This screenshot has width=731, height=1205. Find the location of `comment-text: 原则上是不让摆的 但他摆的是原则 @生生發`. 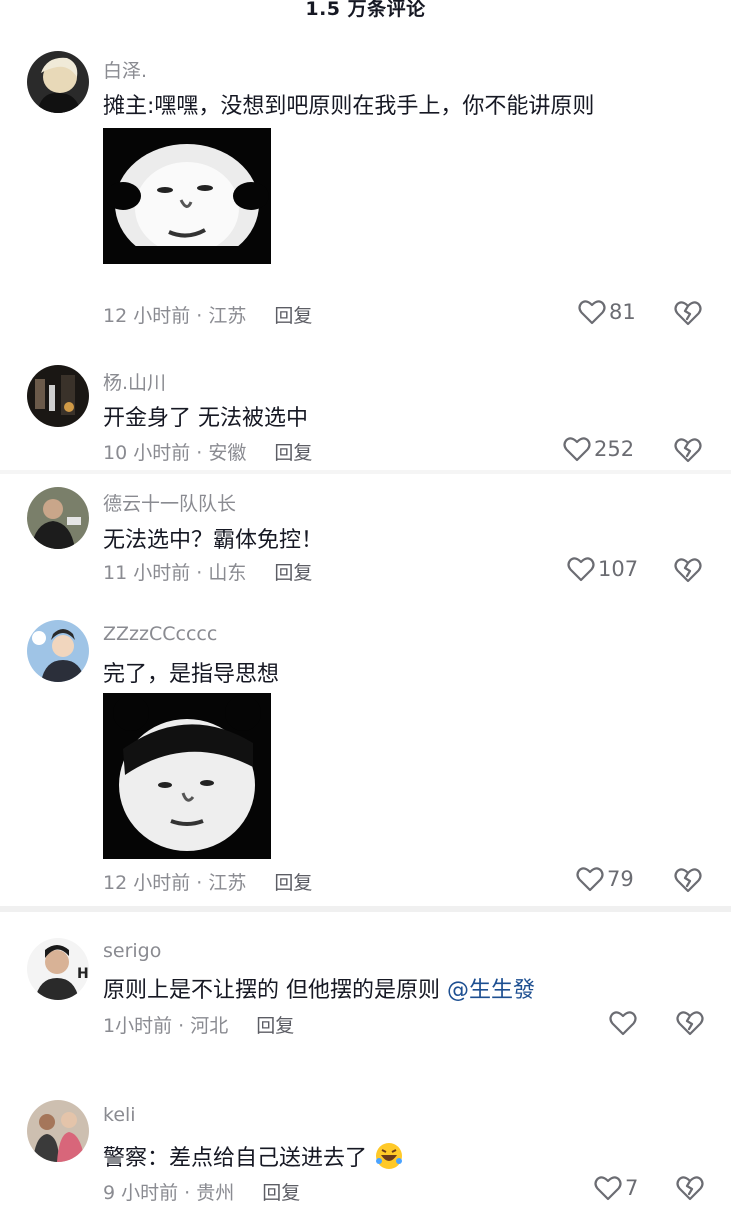

comment-text: 原则上是不让摆的 但他摆的是原则 @生生發 is located at coordinates (319, 988).